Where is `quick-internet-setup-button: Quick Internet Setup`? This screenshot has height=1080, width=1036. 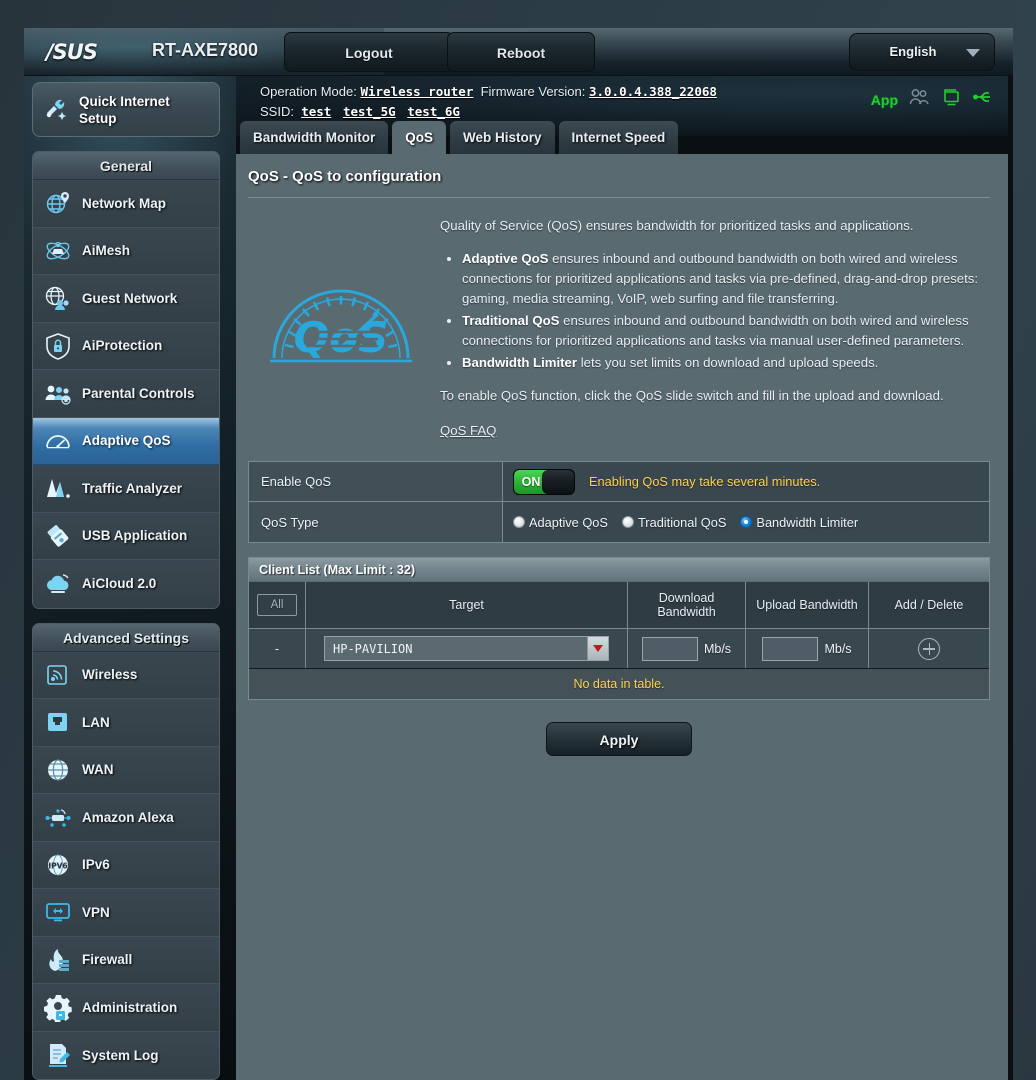 quick-internet-setup-button: Quick Internet Setup is located at coordinates (126, 109).